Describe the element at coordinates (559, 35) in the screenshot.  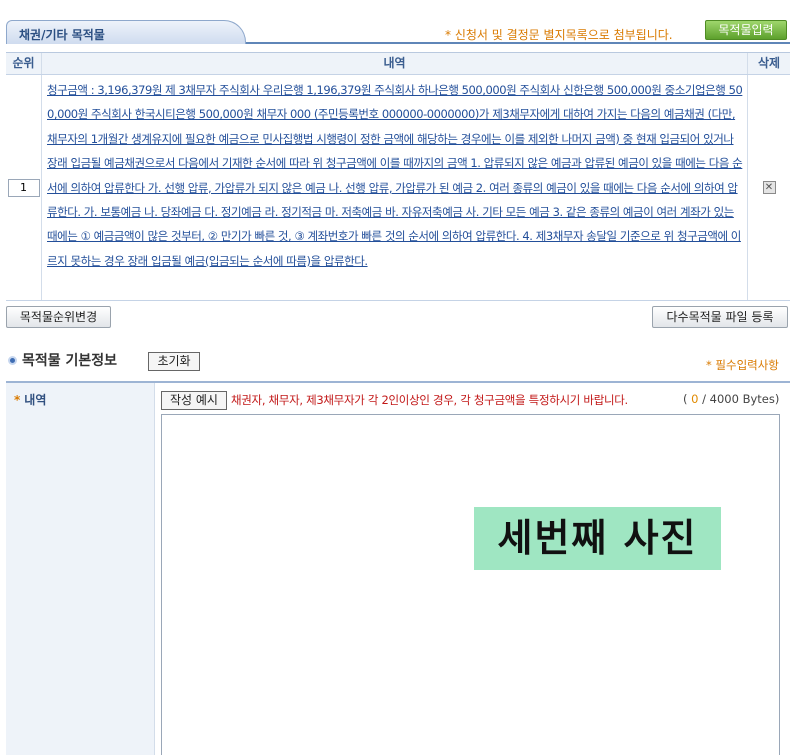
I see `attachment-notice: * 신청서 및 결정문 별지목록으로 첨부됩니다.` at that location.